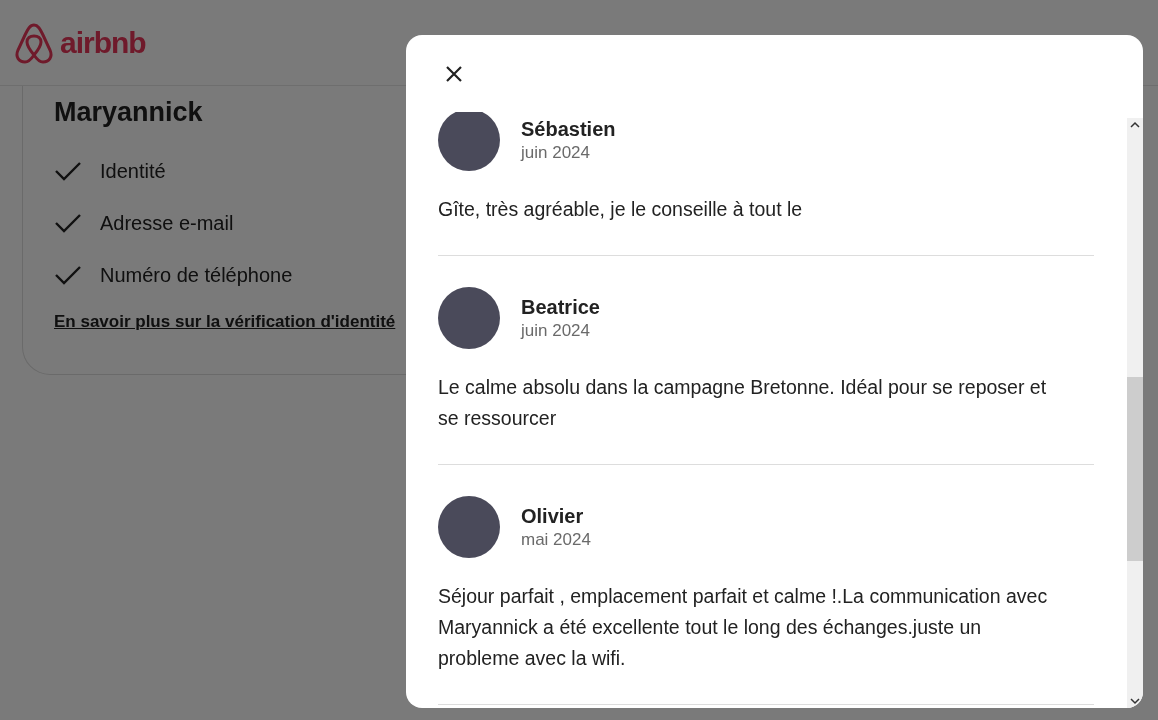 Image resolution: width=1158 pixels, height=720 pixels. I want to click on review-date: mai 2024, so click(556, 540).